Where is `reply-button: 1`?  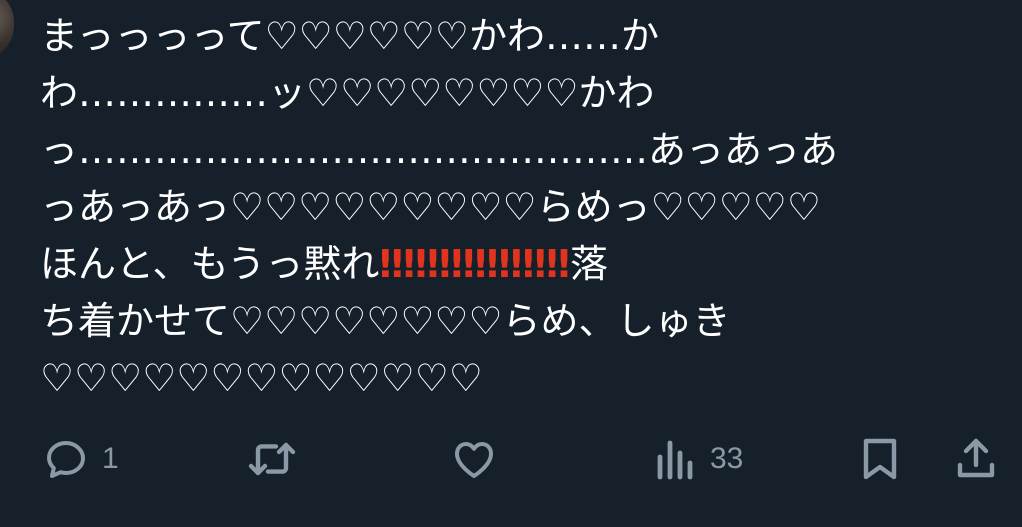 reply-button: 1 is located at coordinates (80, 459).